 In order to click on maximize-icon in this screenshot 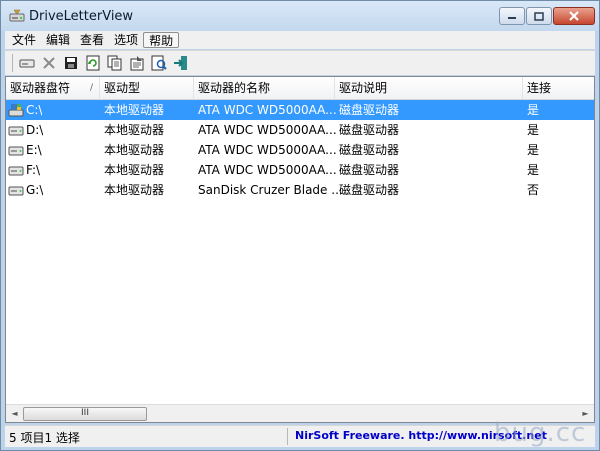, I will do `click(539, 16)`.